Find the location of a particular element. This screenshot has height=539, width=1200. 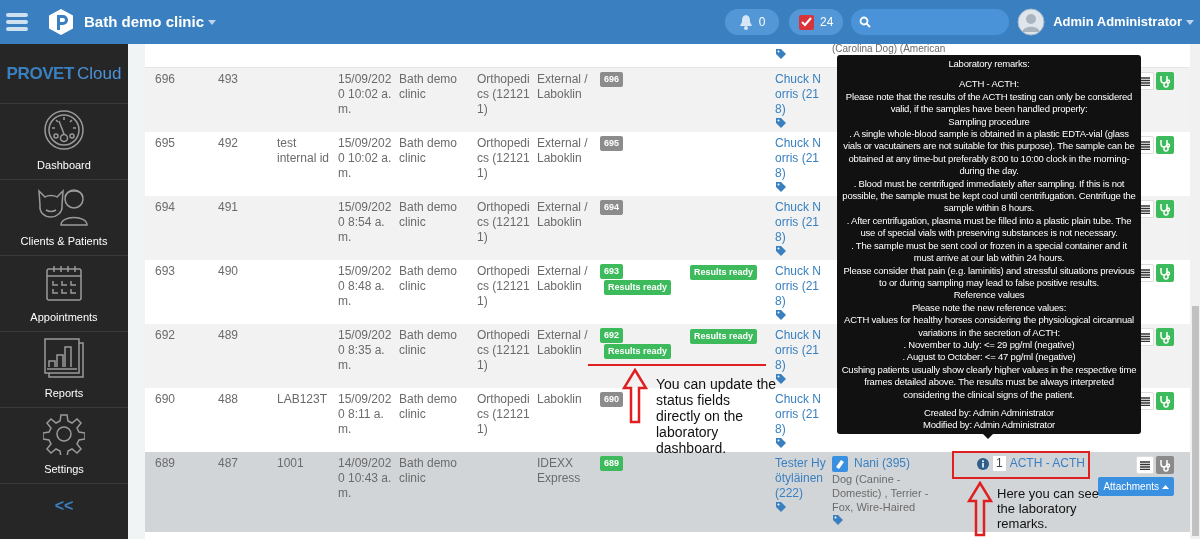

list-button is located at coordinates (1145, 465).